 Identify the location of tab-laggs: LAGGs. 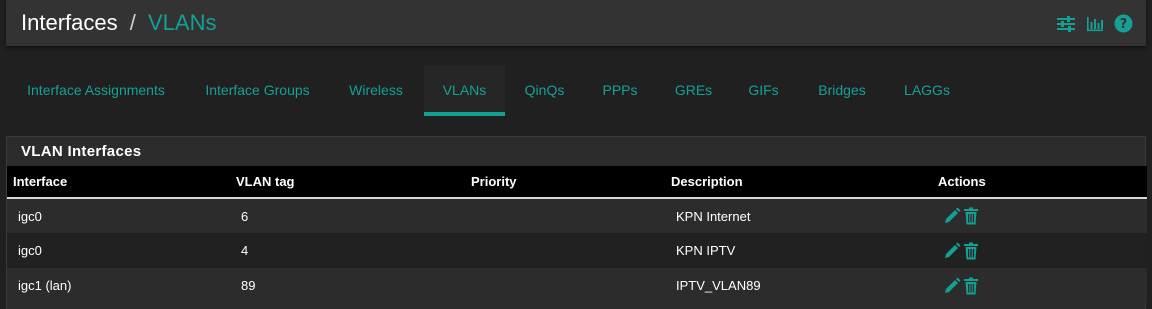
(927, 91).